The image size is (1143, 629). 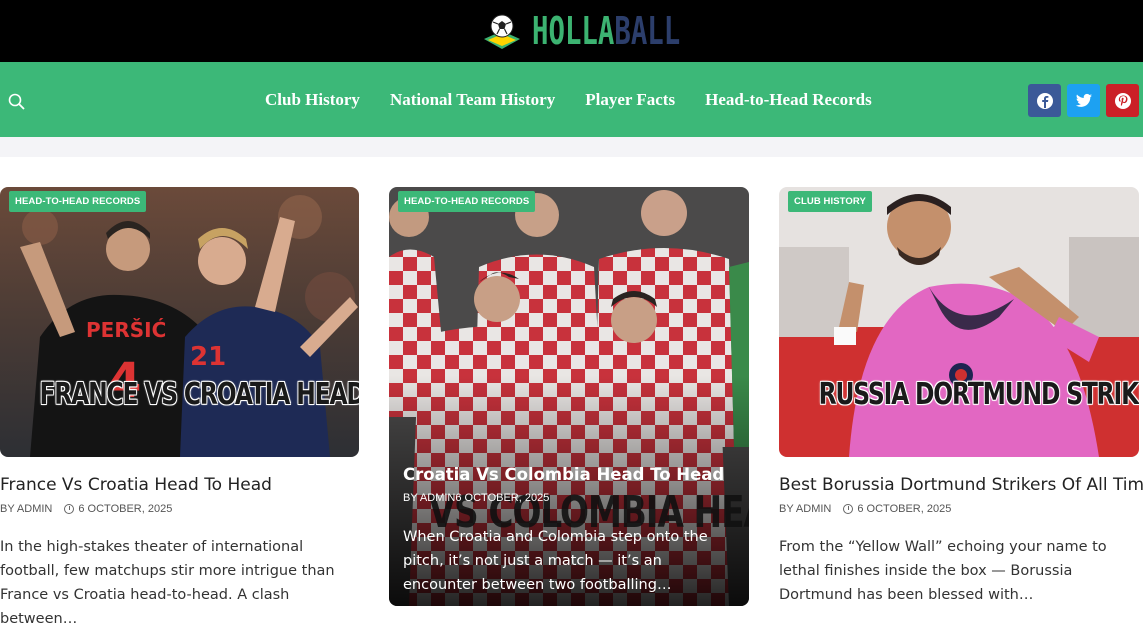 I want to click on svg-text: 21, so click(x=208, y=357).